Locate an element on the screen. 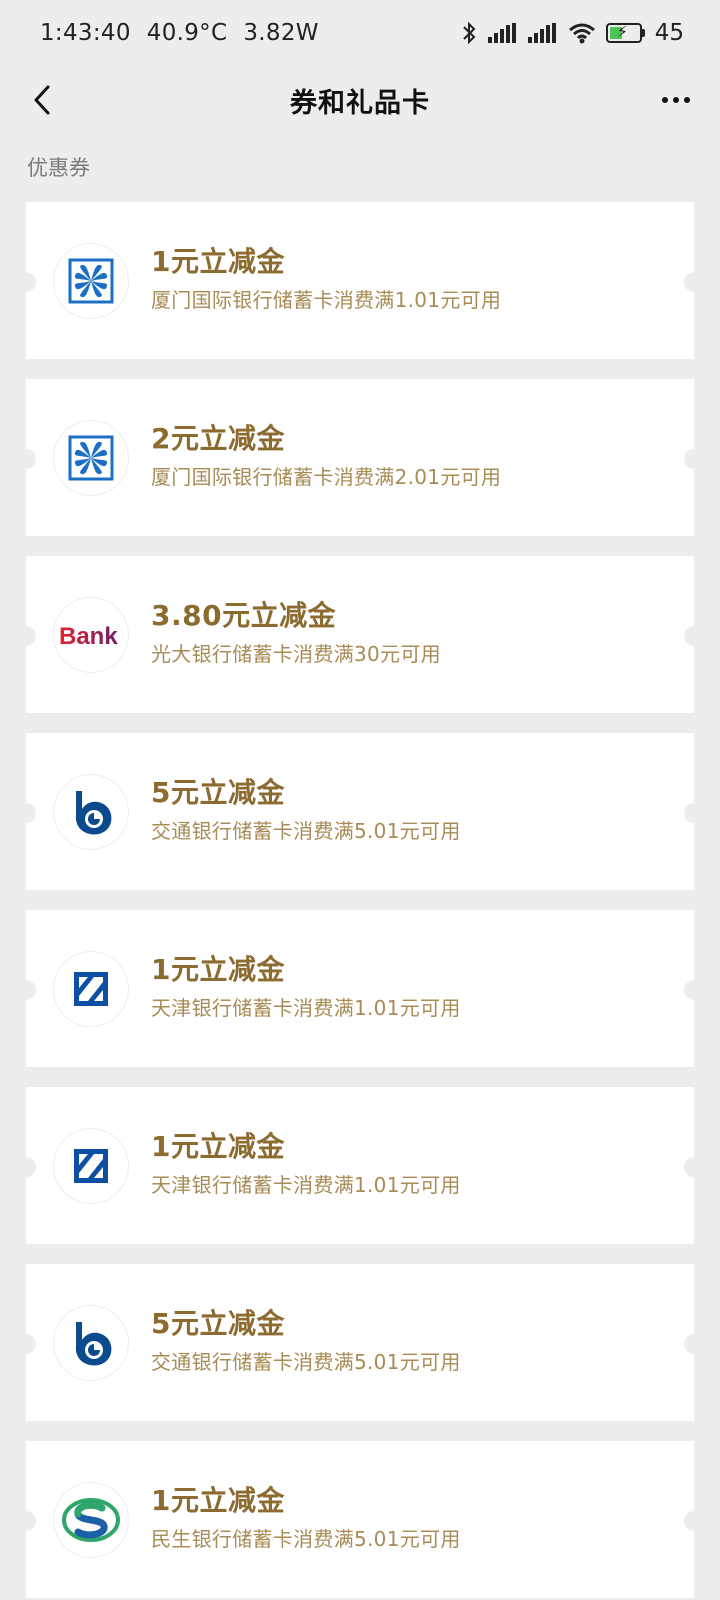 The width and height of the screenshot is (720, 1600). coupon-card: 1元立减金 厦门国际银行储蓄卡消费满1.01元可用 is located at coordinates (360, 280).